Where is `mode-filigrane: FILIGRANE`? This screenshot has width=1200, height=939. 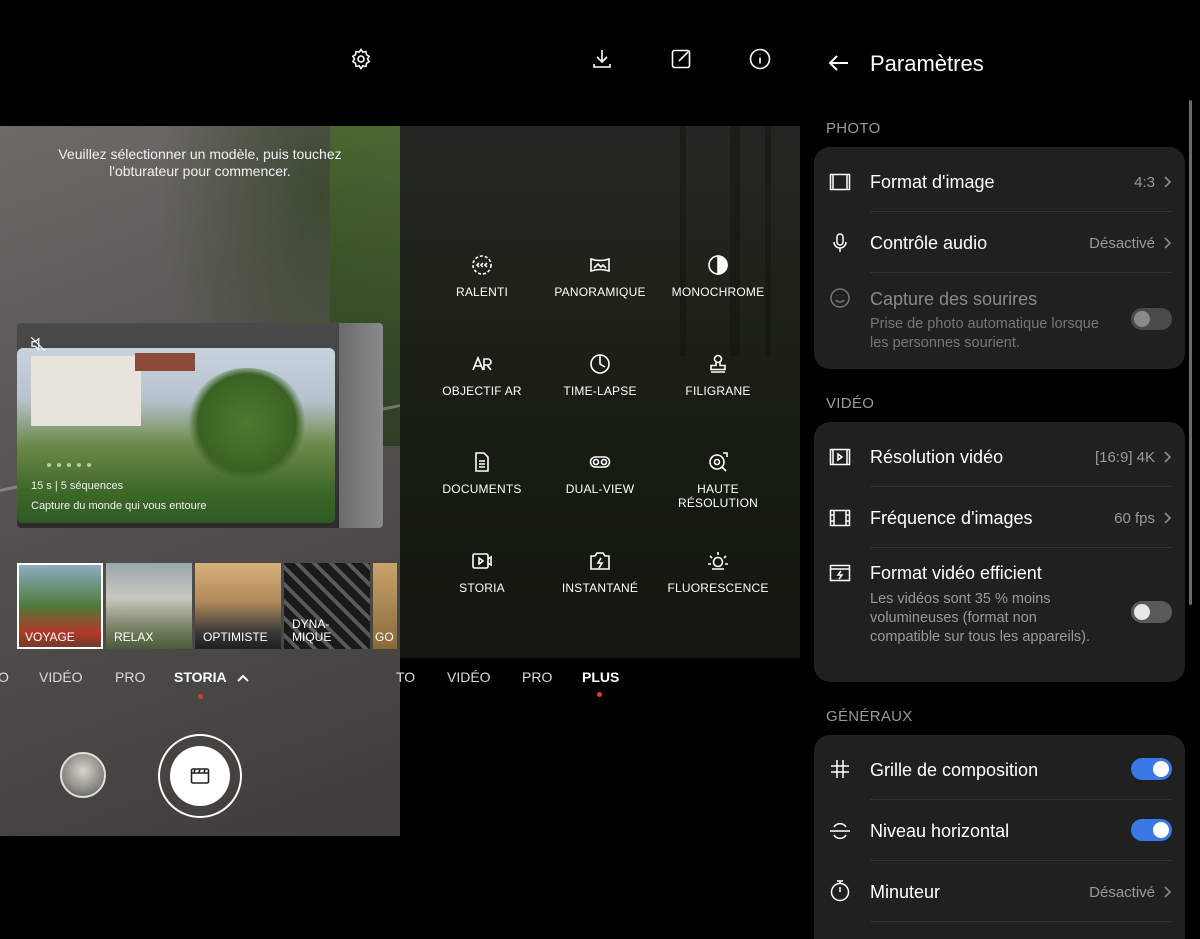
mode-filigrane: FILIGRANE is located at coordinates (718, 375).